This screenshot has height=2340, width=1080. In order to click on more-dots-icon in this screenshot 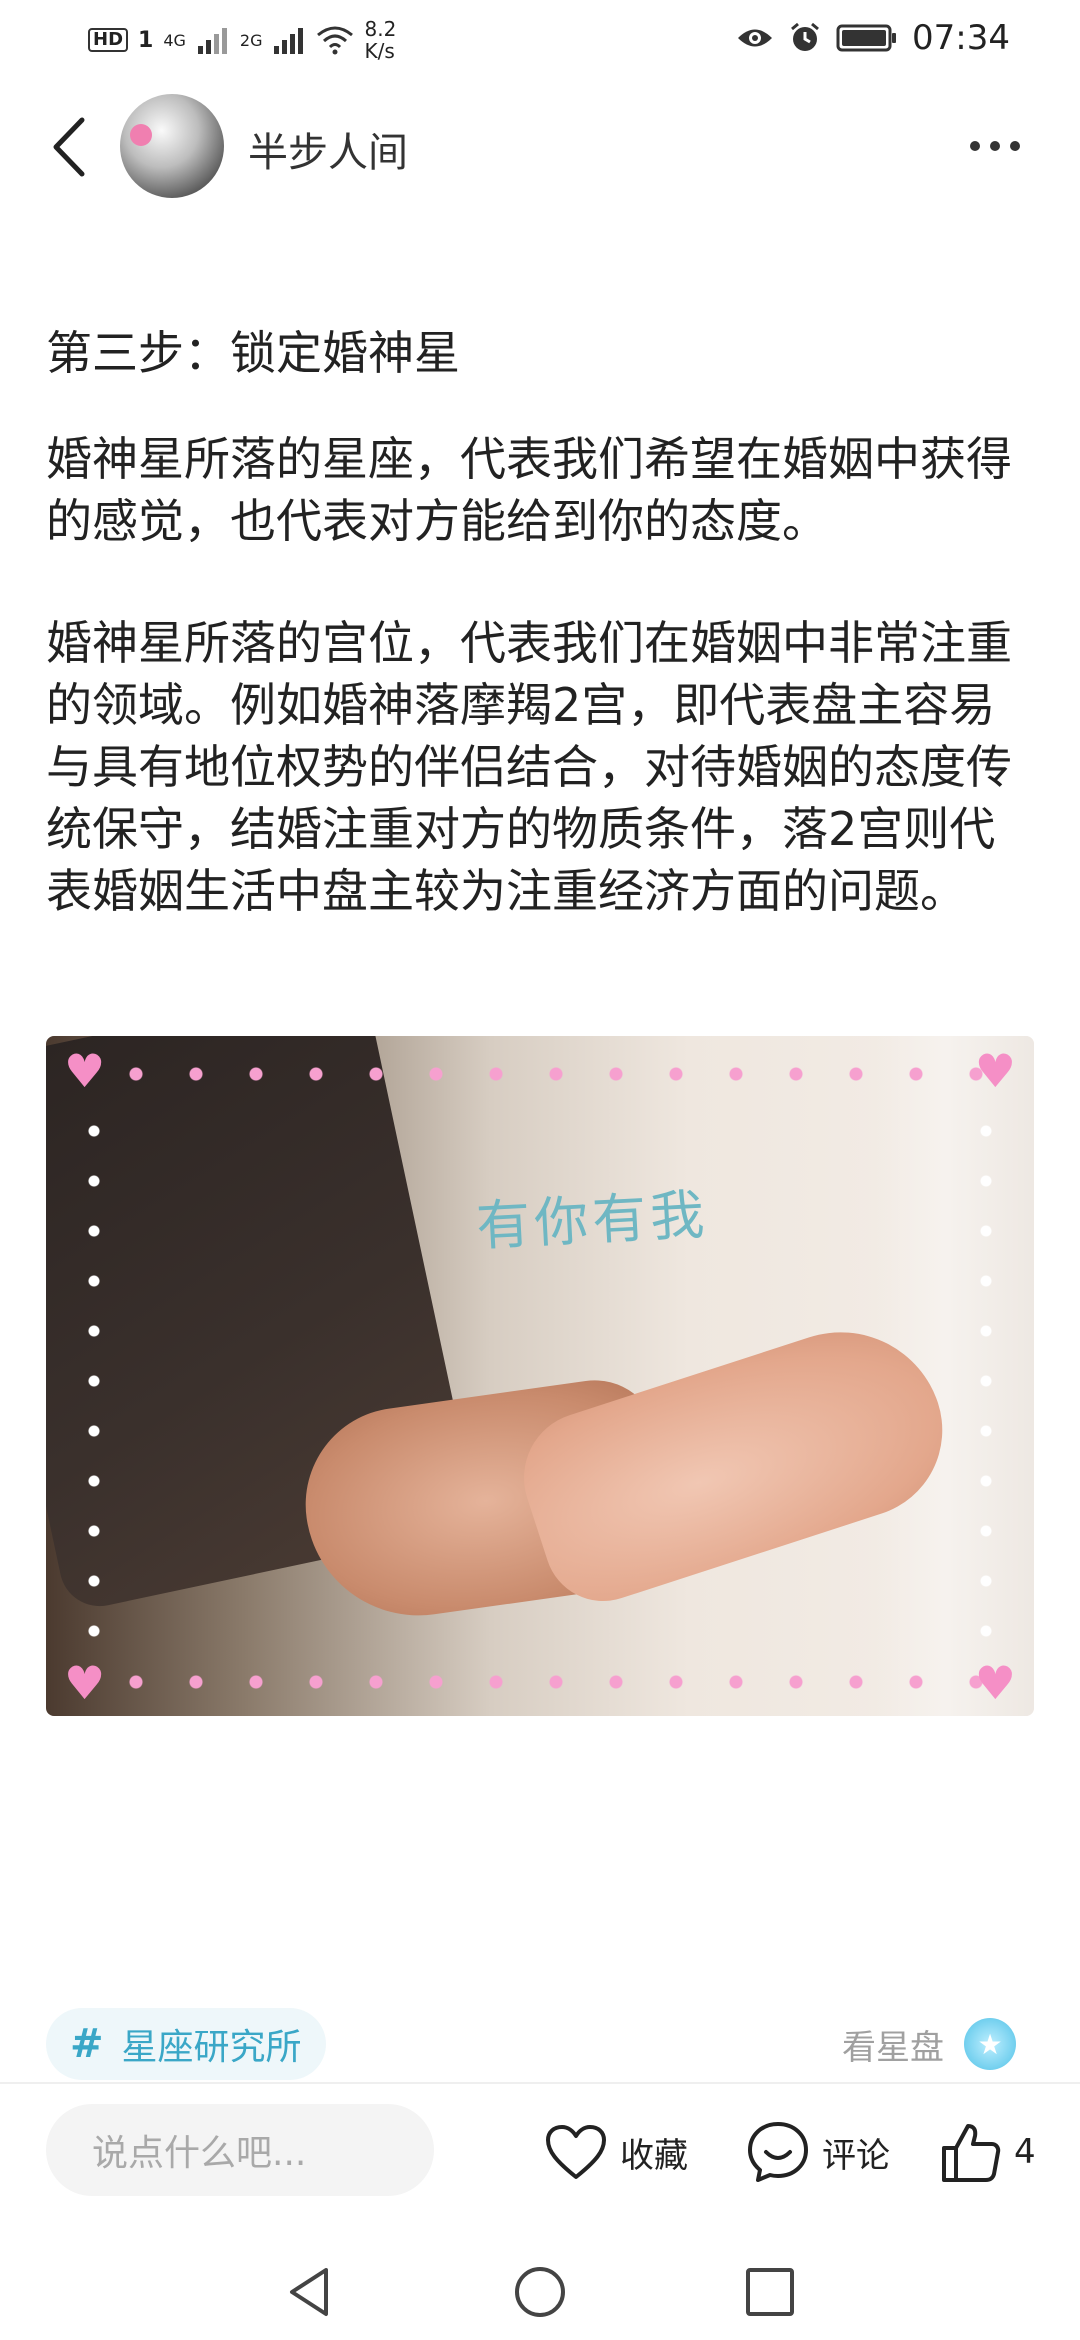, I will do `click(1000, 146)`.